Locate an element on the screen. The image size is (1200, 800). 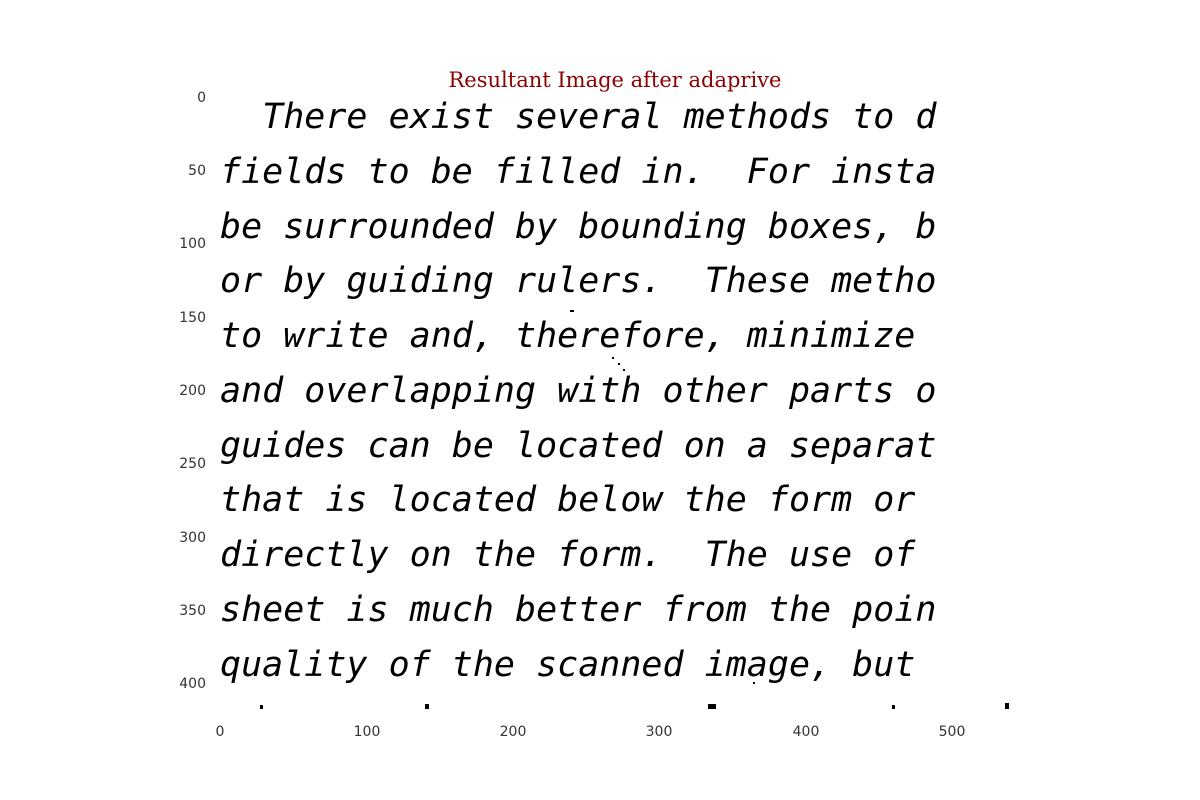
text-line: directly on the form. The use of is located at coordinates (578, 555).